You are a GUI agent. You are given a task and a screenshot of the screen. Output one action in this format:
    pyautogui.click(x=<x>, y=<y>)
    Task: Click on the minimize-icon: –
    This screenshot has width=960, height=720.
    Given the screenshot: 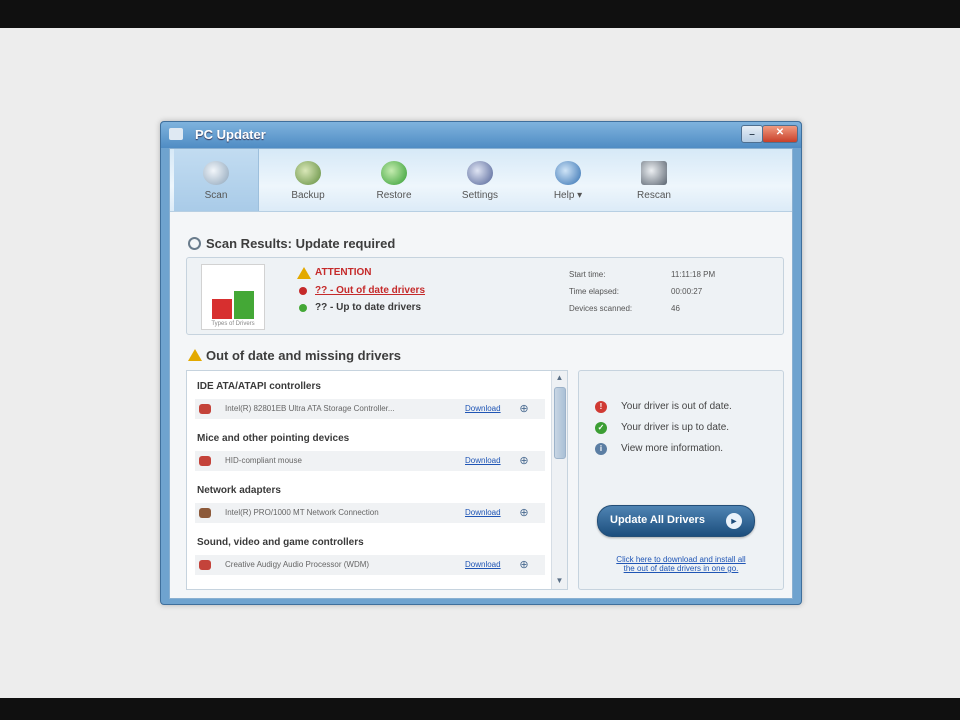 What is the action you would take?
    pyautogui.click(x=752, y=134)
    